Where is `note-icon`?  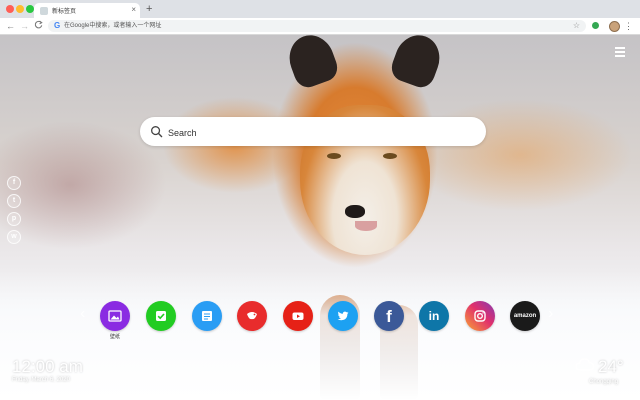 note-icon is located at coordinates (207, 316).